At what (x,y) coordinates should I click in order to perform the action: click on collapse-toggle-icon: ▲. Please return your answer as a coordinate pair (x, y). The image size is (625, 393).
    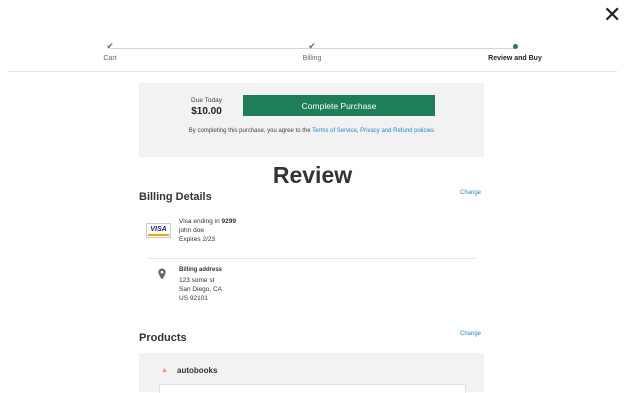
    Looking at the image, I should click on (164, 370).